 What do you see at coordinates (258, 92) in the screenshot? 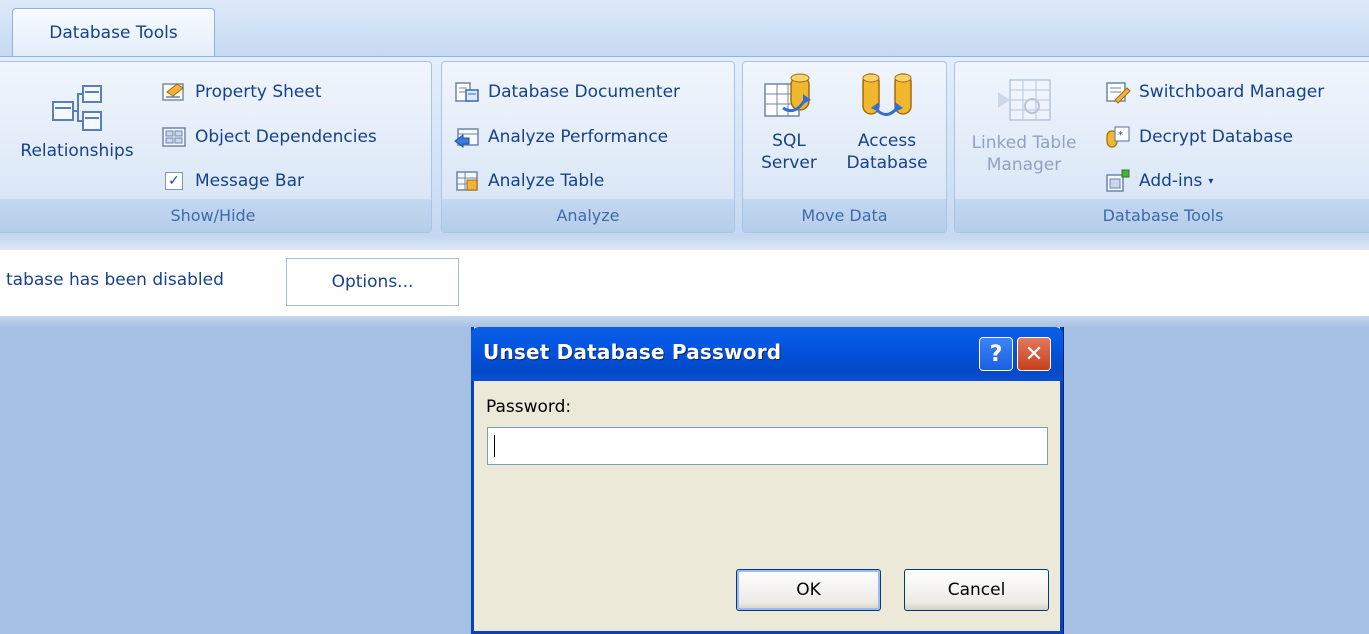
I see `property-sheet-label: Property Sheet` at bounding box center [258, 92].